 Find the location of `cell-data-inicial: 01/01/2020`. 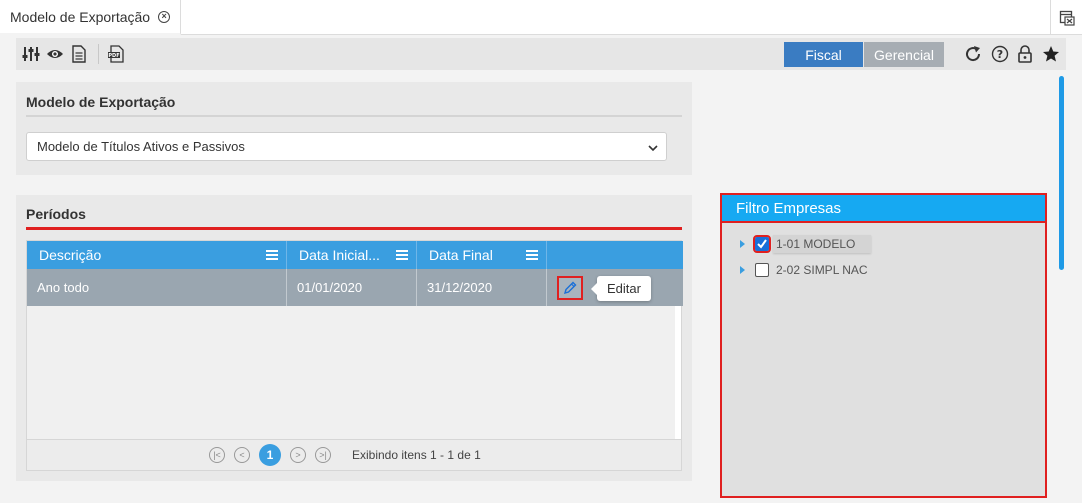

cell-data-inicial: 01/01/2020 is located at coordinates (352, 287).